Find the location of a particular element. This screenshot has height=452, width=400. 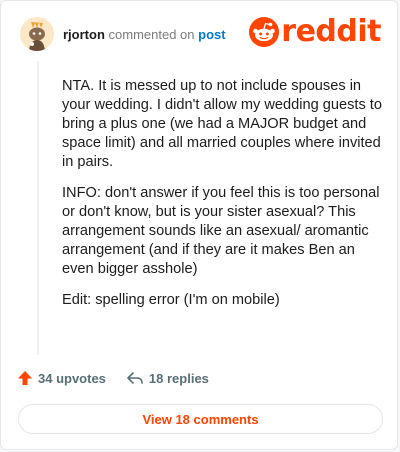

comment-paragraph: Edit: spelling error (I'm on mobile) is located at coordinates (171, 300).